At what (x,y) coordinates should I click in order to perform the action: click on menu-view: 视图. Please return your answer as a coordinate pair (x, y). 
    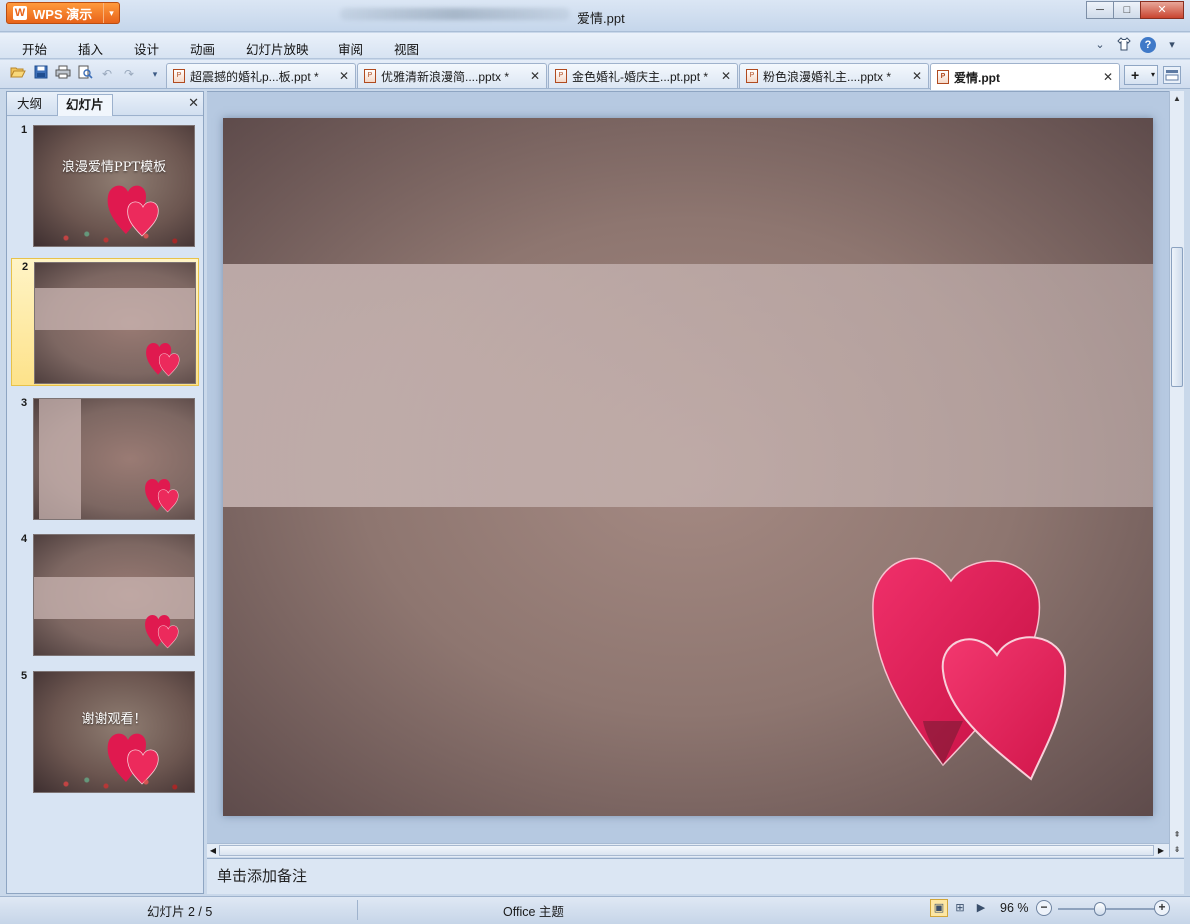
    Looking at the image, I should click on (406, 48).